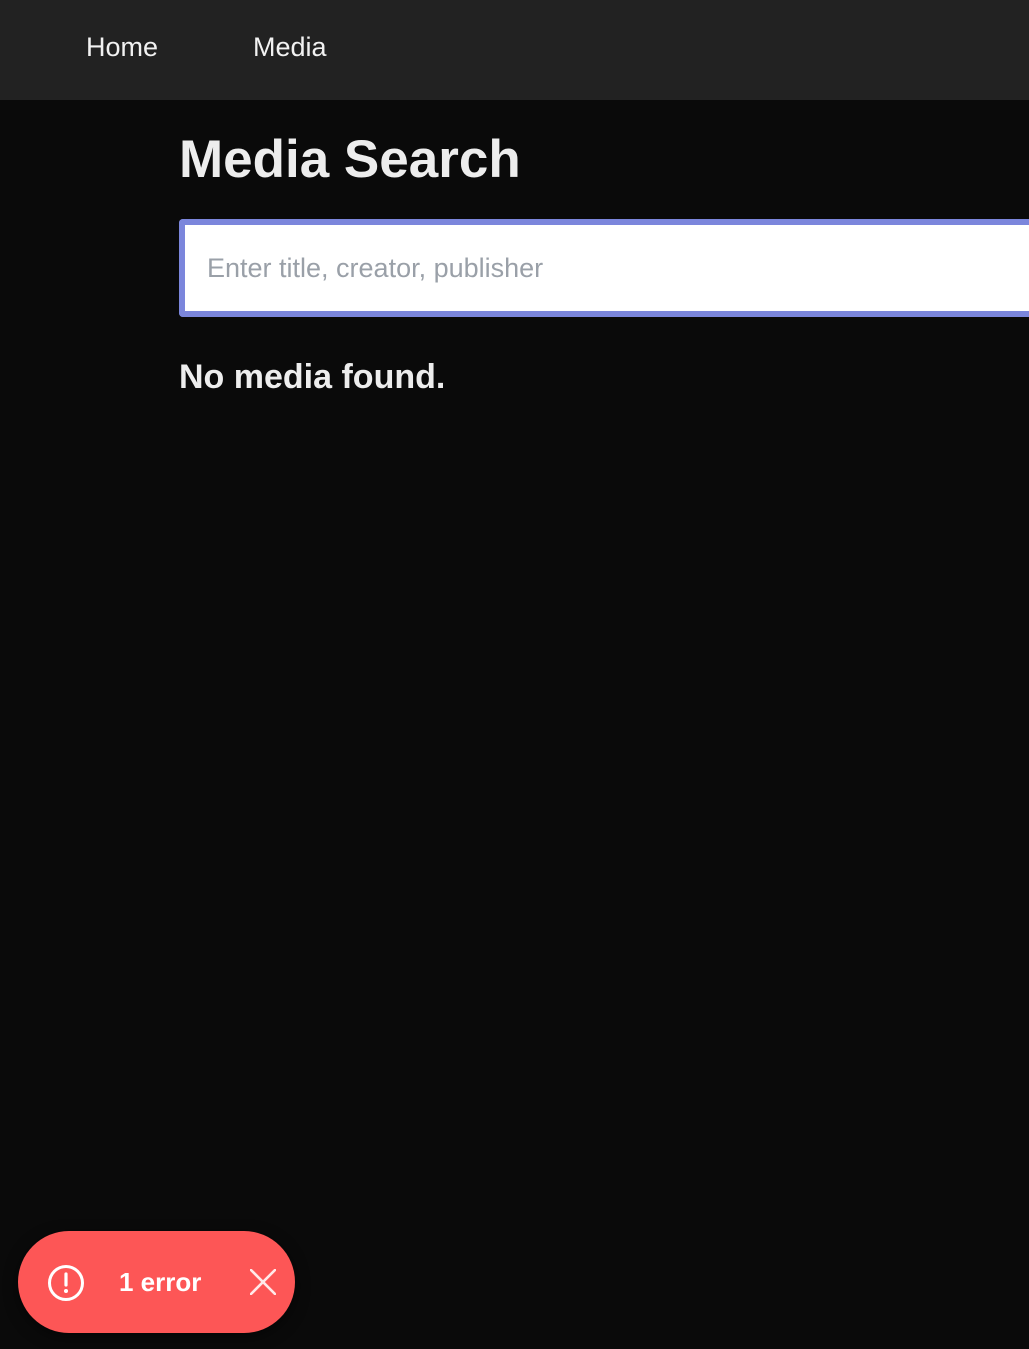  What do you see at coordinates (66, 1283) in the screenshot?
I see `alert-circle-icon` at bounding box center [66, 1283].